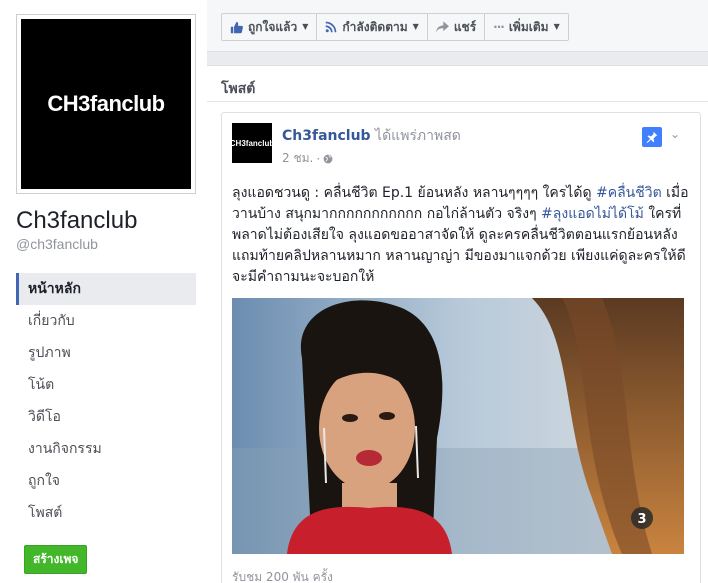 The width and height of the screenshot is (708, 583). I want to click on page-title: Ch3fanclub, so click(76, 221).